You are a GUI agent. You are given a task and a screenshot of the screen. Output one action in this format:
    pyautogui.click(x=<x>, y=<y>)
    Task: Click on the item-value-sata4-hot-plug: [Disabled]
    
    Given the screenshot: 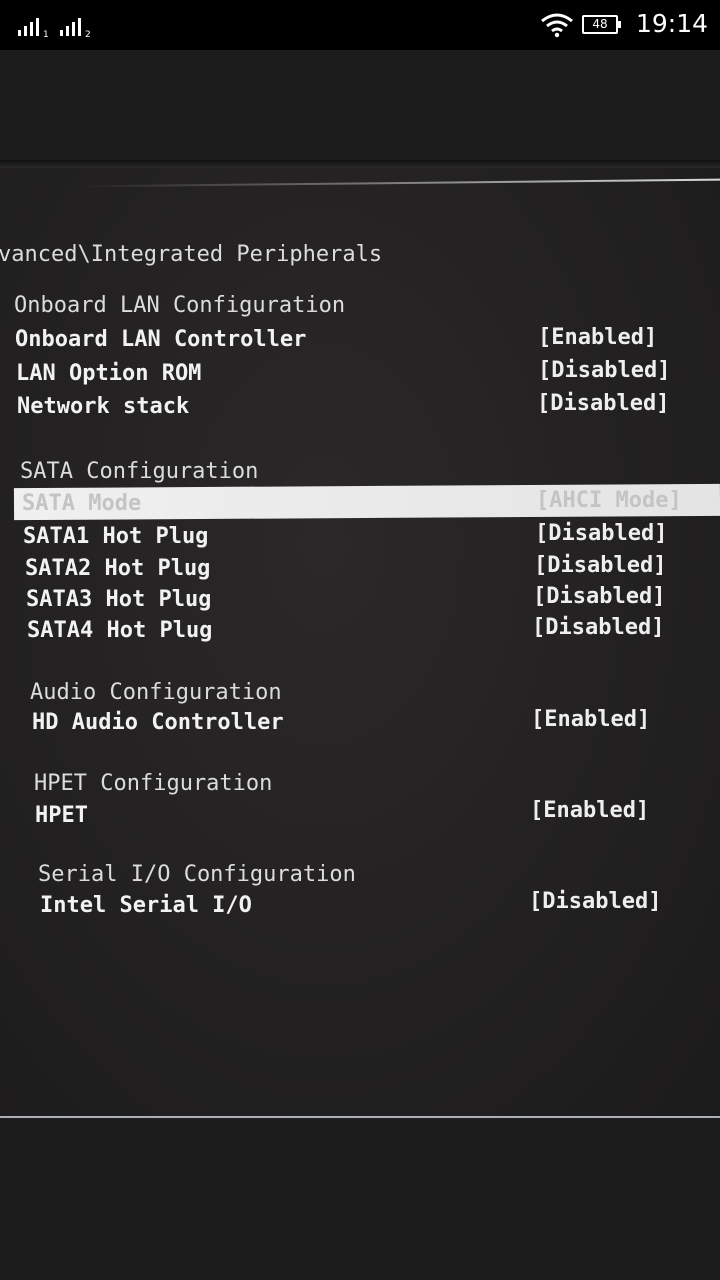 What is the action you would take?
    pyautogui.click(x=598, y=627)
    